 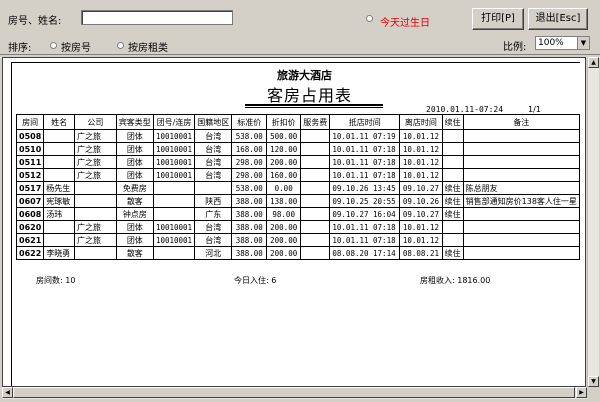 What do you see at coordinates (284, 201) in the screenshot?
I see `table-cell: 138.00` at bounding box center [284, 201].